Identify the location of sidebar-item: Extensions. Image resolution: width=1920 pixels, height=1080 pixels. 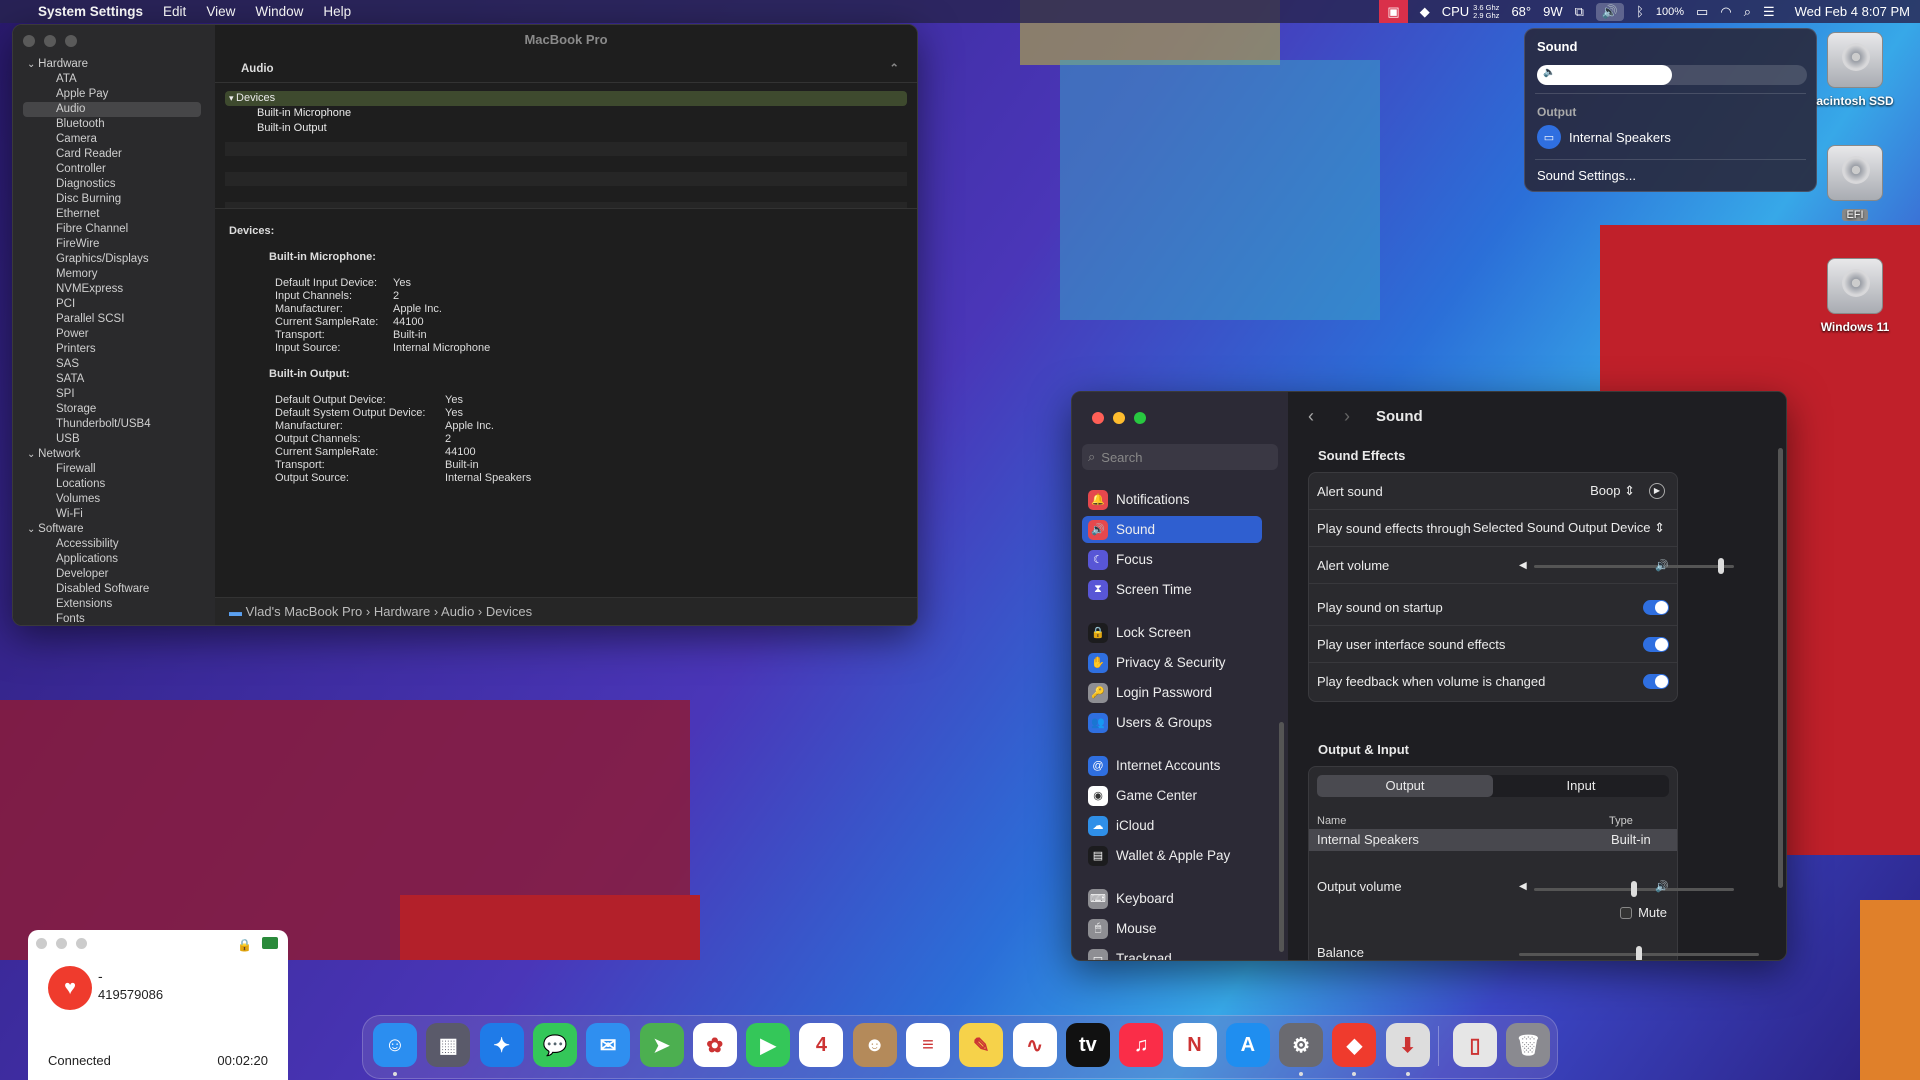
(114, 604).